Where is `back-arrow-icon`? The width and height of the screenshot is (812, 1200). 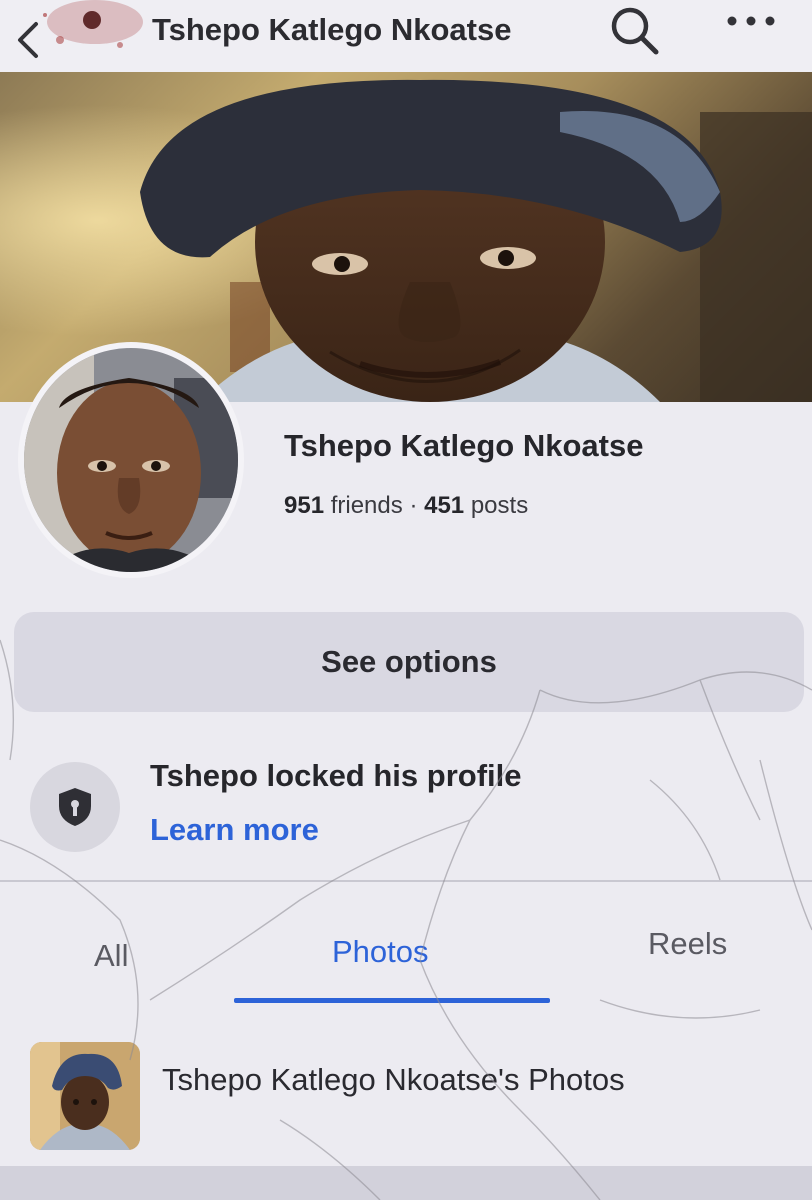
back-arrow-icon is located at coordinates (29, 40).